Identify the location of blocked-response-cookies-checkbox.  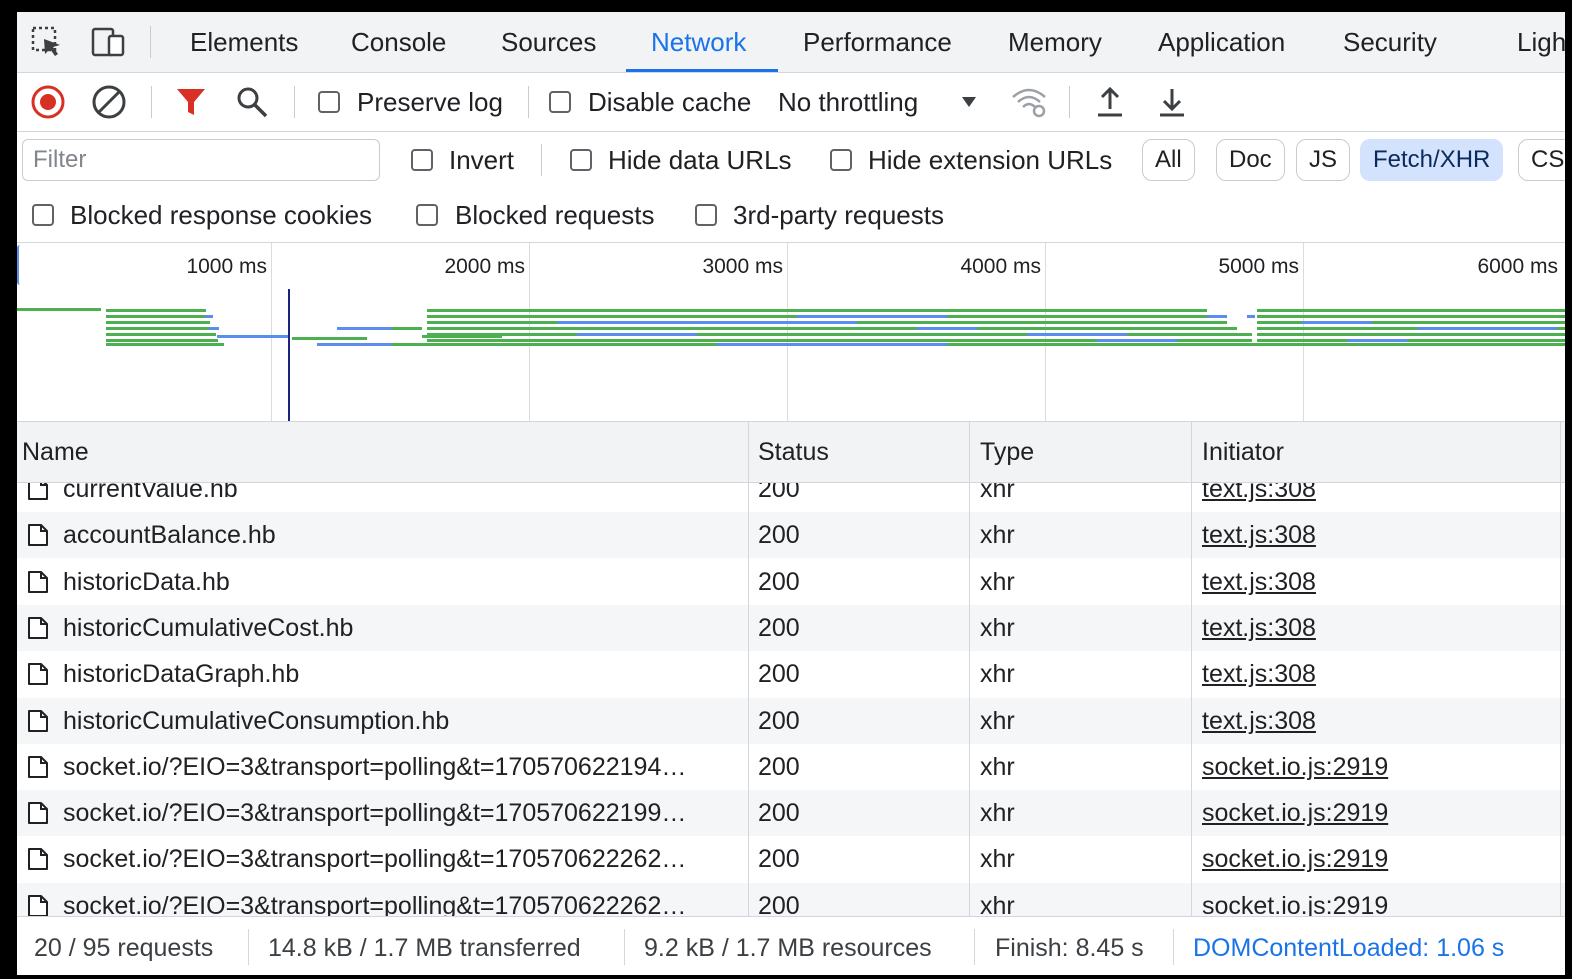
(43, 215).